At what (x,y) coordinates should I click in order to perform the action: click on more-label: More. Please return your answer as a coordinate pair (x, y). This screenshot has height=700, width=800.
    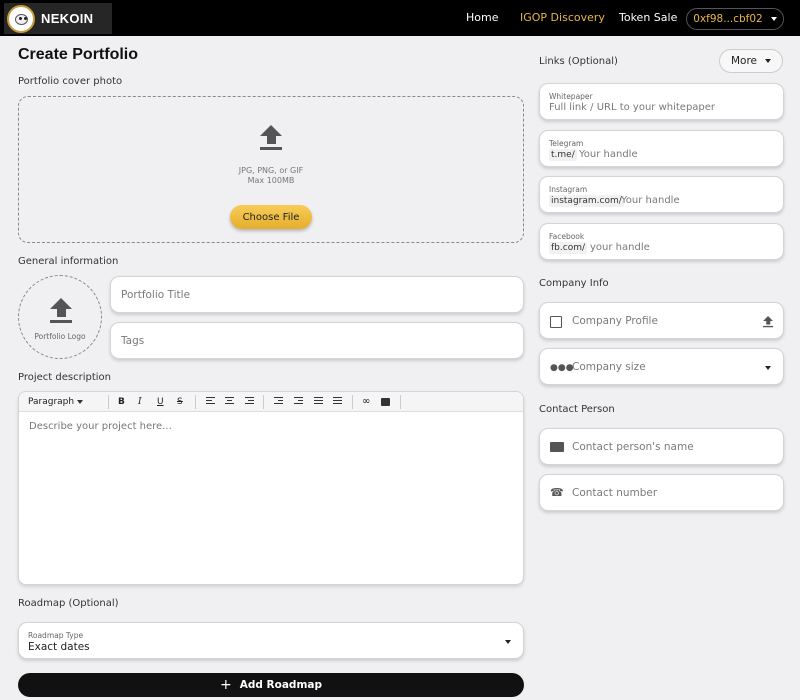
    Looking at the image, I should click on (744, 61).